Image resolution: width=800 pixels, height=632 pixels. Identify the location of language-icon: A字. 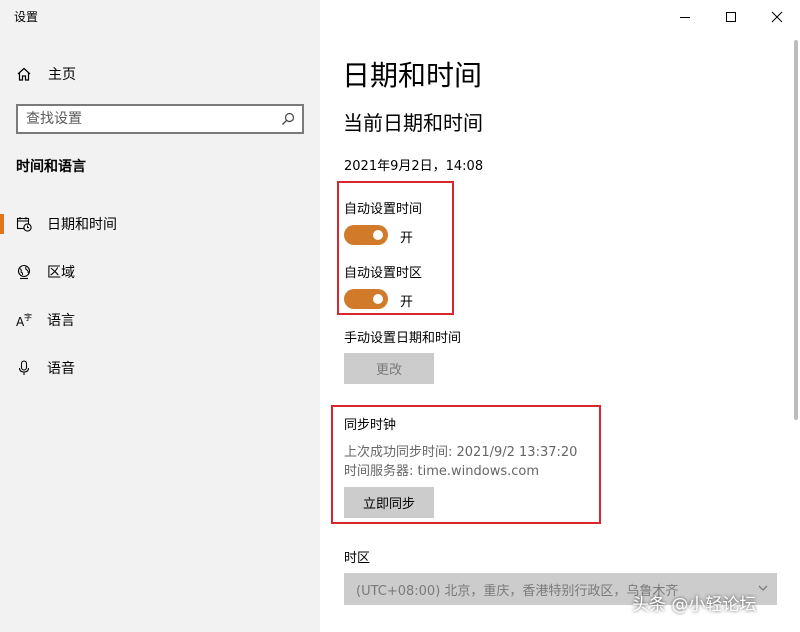
(24, 320).